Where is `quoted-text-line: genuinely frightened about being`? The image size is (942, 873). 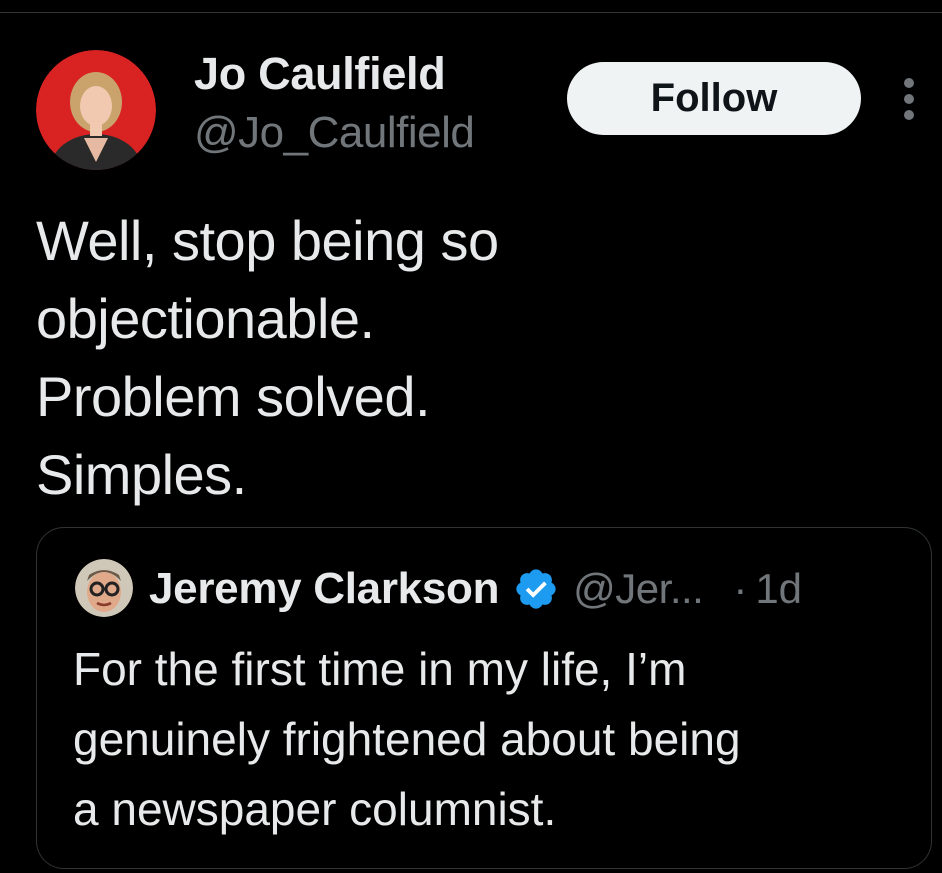 quoted-text-line: genuinely frightened about being is located at coordinates (407, 739).